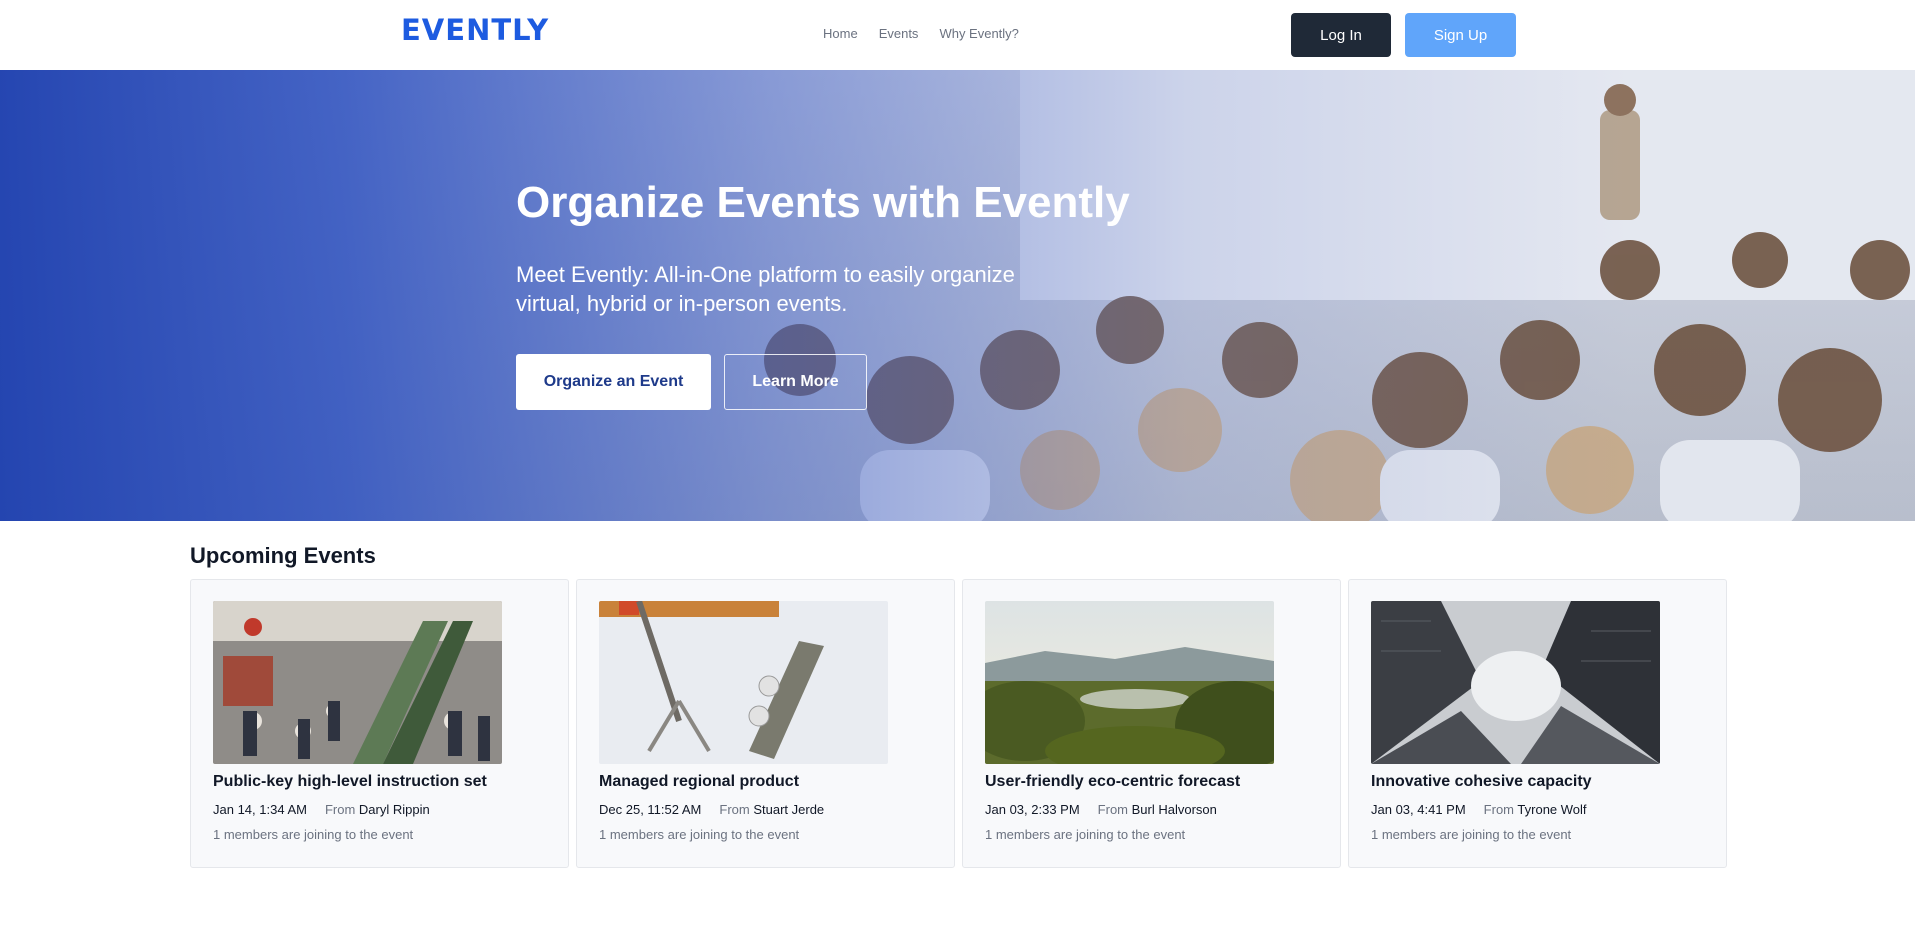  I want to click on event-meta: Jan 14, 1:34 AM From Daryl Rippin, so click(321, 809).